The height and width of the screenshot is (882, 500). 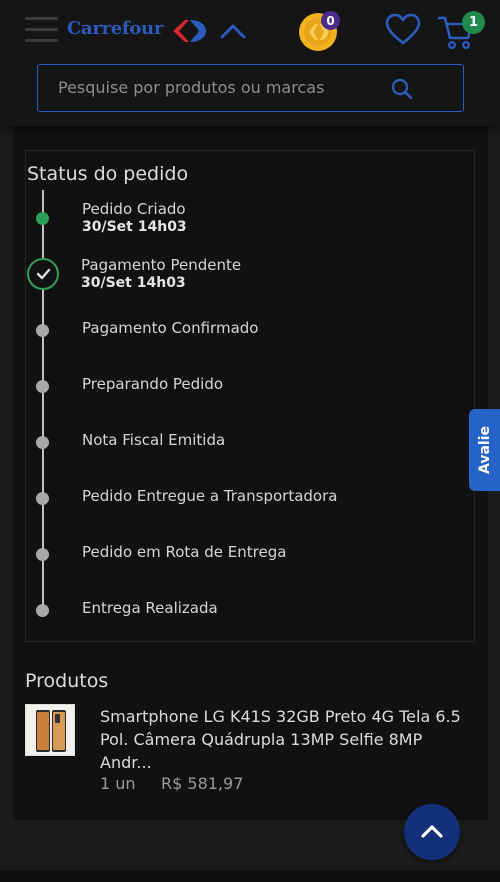 I want to click on step-label: Pedido Entregue a Transportadora, so click(x=210, y=496).